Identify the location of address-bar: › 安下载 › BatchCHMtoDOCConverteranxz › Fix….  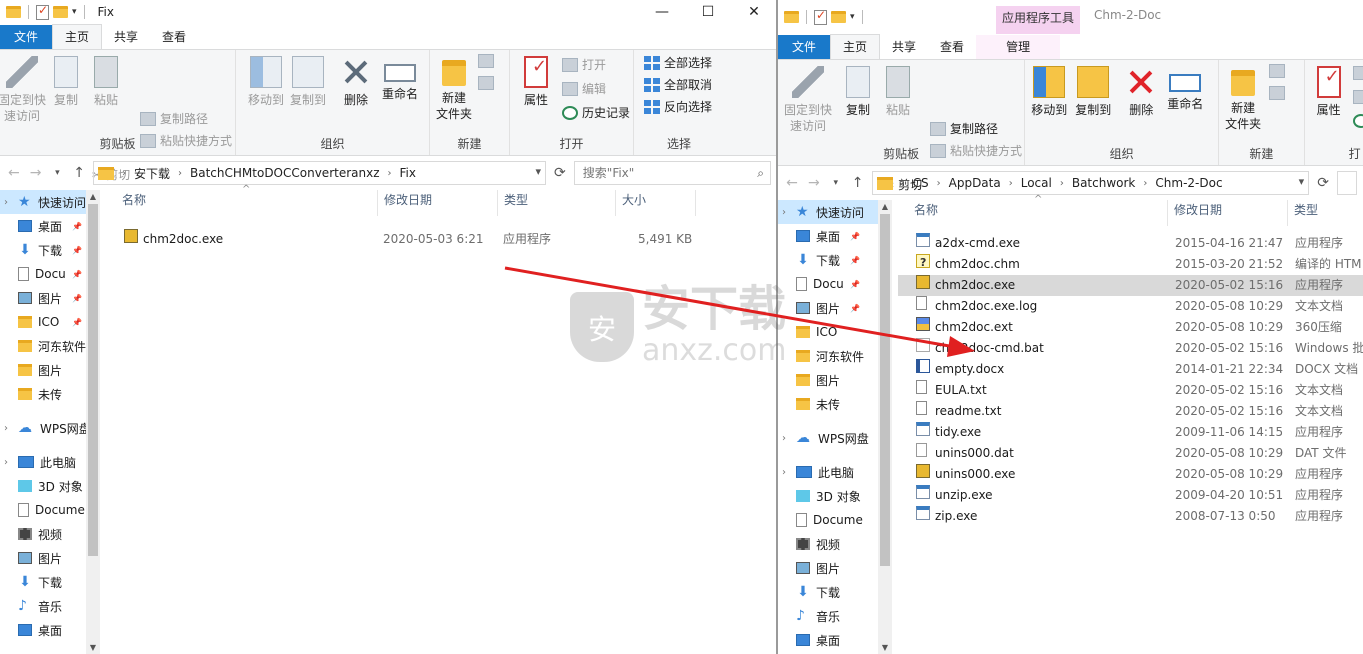
(320, 173).